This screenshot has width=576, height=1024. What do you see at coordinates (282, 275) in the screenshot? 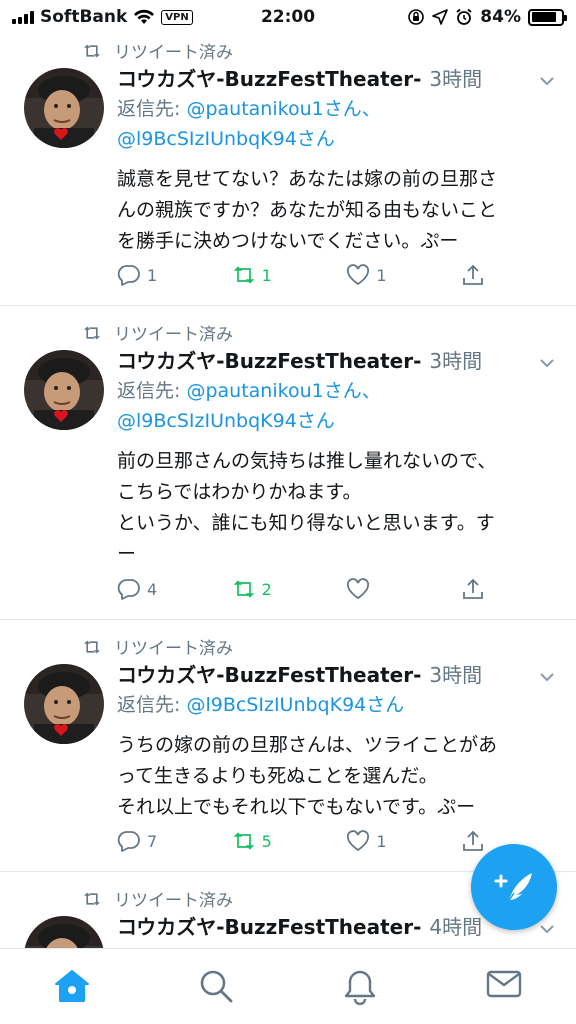
I see `retweet-button: 1` at bounding box center [282, 275].